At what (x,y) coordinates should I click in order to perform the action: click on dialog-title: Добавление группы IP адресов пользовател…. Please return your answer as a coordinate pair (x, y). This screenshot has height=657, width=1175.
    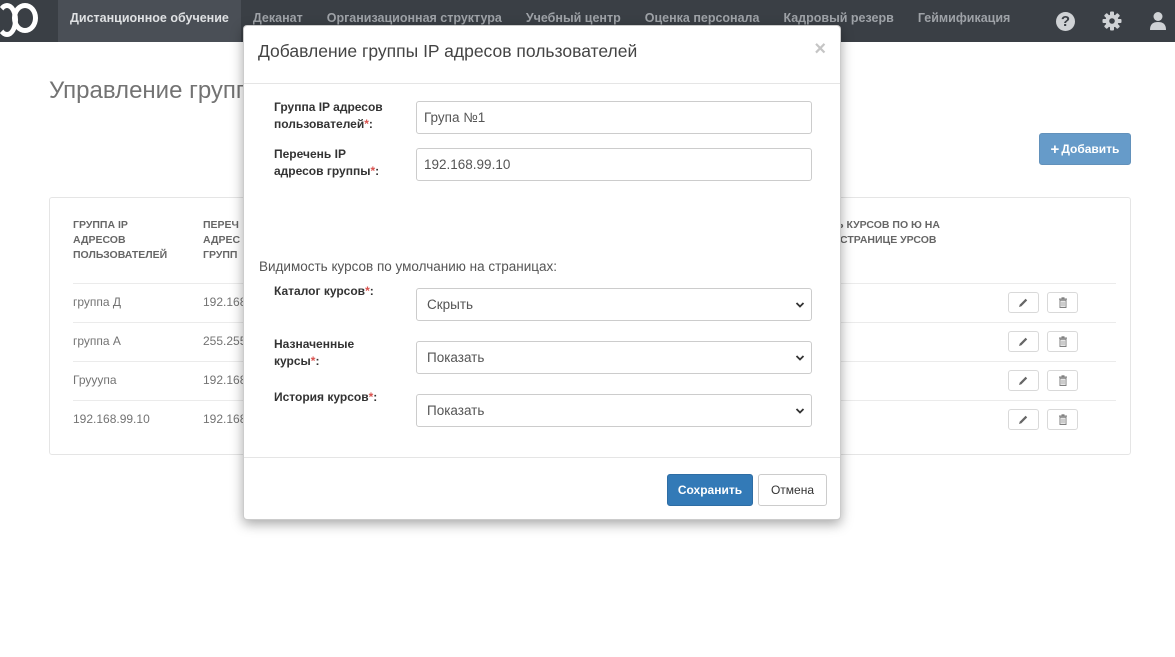
    Looking at the image, I should click on (448, 51).